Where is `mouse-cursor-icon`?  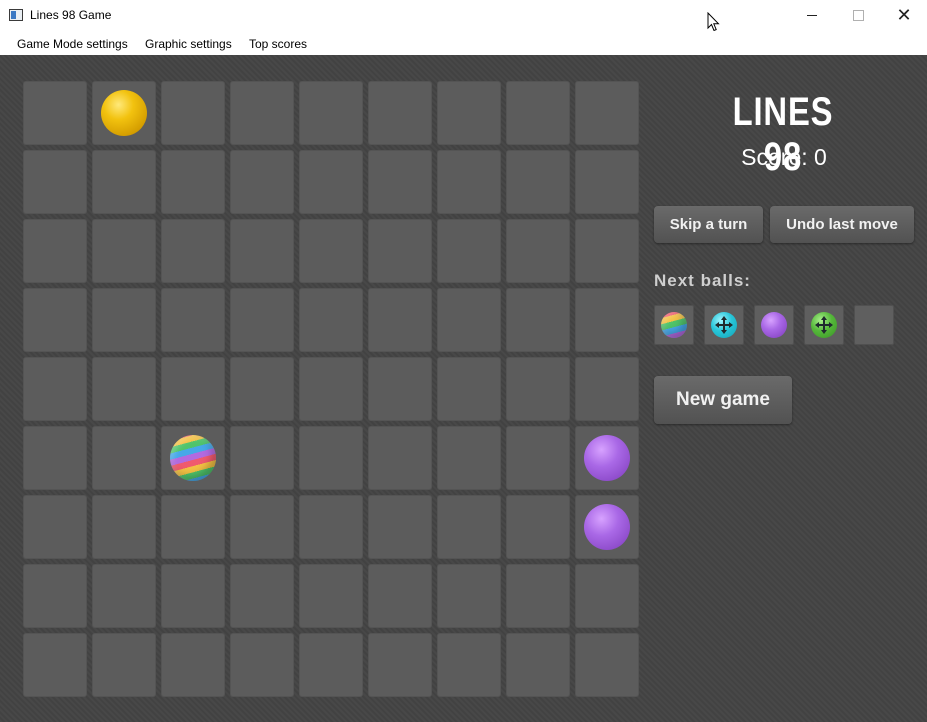 mouse-cursor-icon is located at coordinates (713, 22).